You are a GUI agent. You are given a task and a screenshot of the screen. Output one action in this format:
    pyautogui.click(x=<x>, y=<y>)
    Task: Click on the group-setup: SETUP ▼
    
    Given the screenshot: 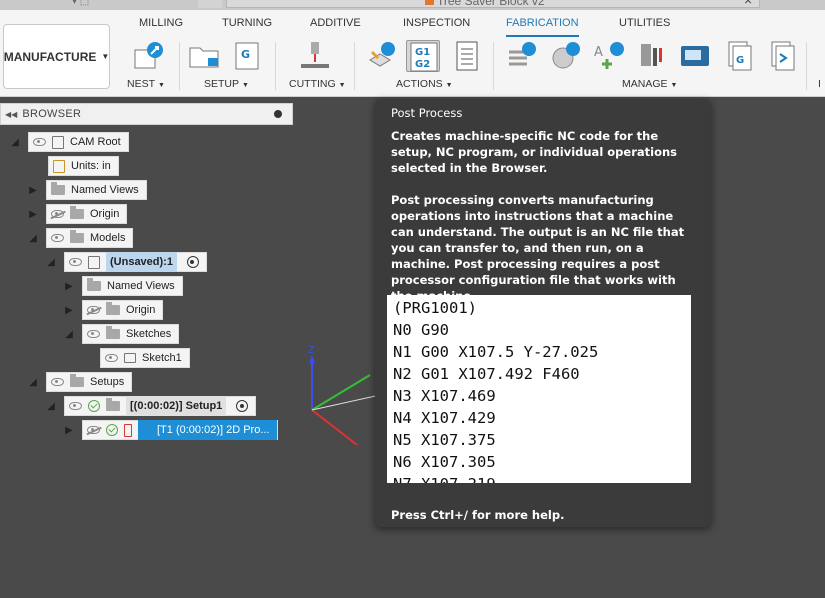 What is the action you would take?
    pyautogui.click(x=226, y=84)
    